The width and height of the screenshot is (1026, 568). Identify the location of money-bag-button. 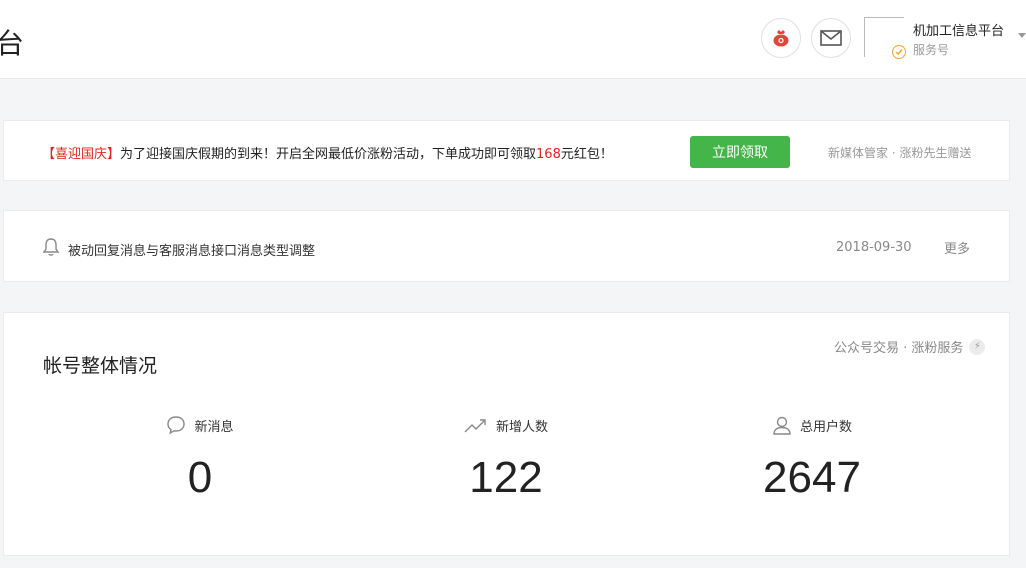
(781, 38).